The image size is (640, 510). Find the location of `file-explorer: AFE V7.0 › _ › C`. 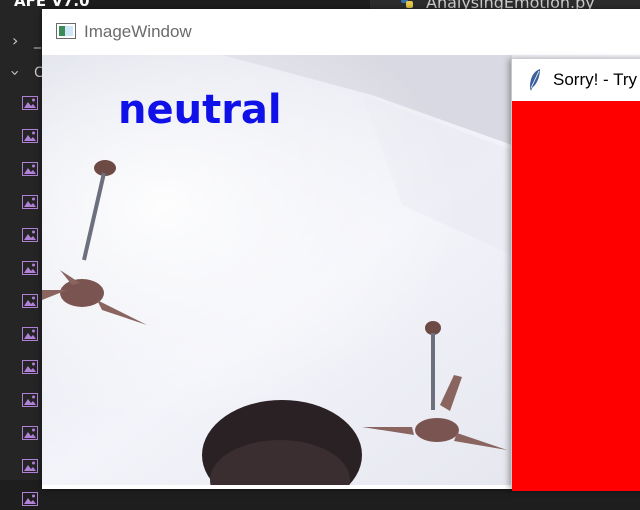

file-explorer: AFE V7.0 › _ › C is located at coordinates (45, 253).